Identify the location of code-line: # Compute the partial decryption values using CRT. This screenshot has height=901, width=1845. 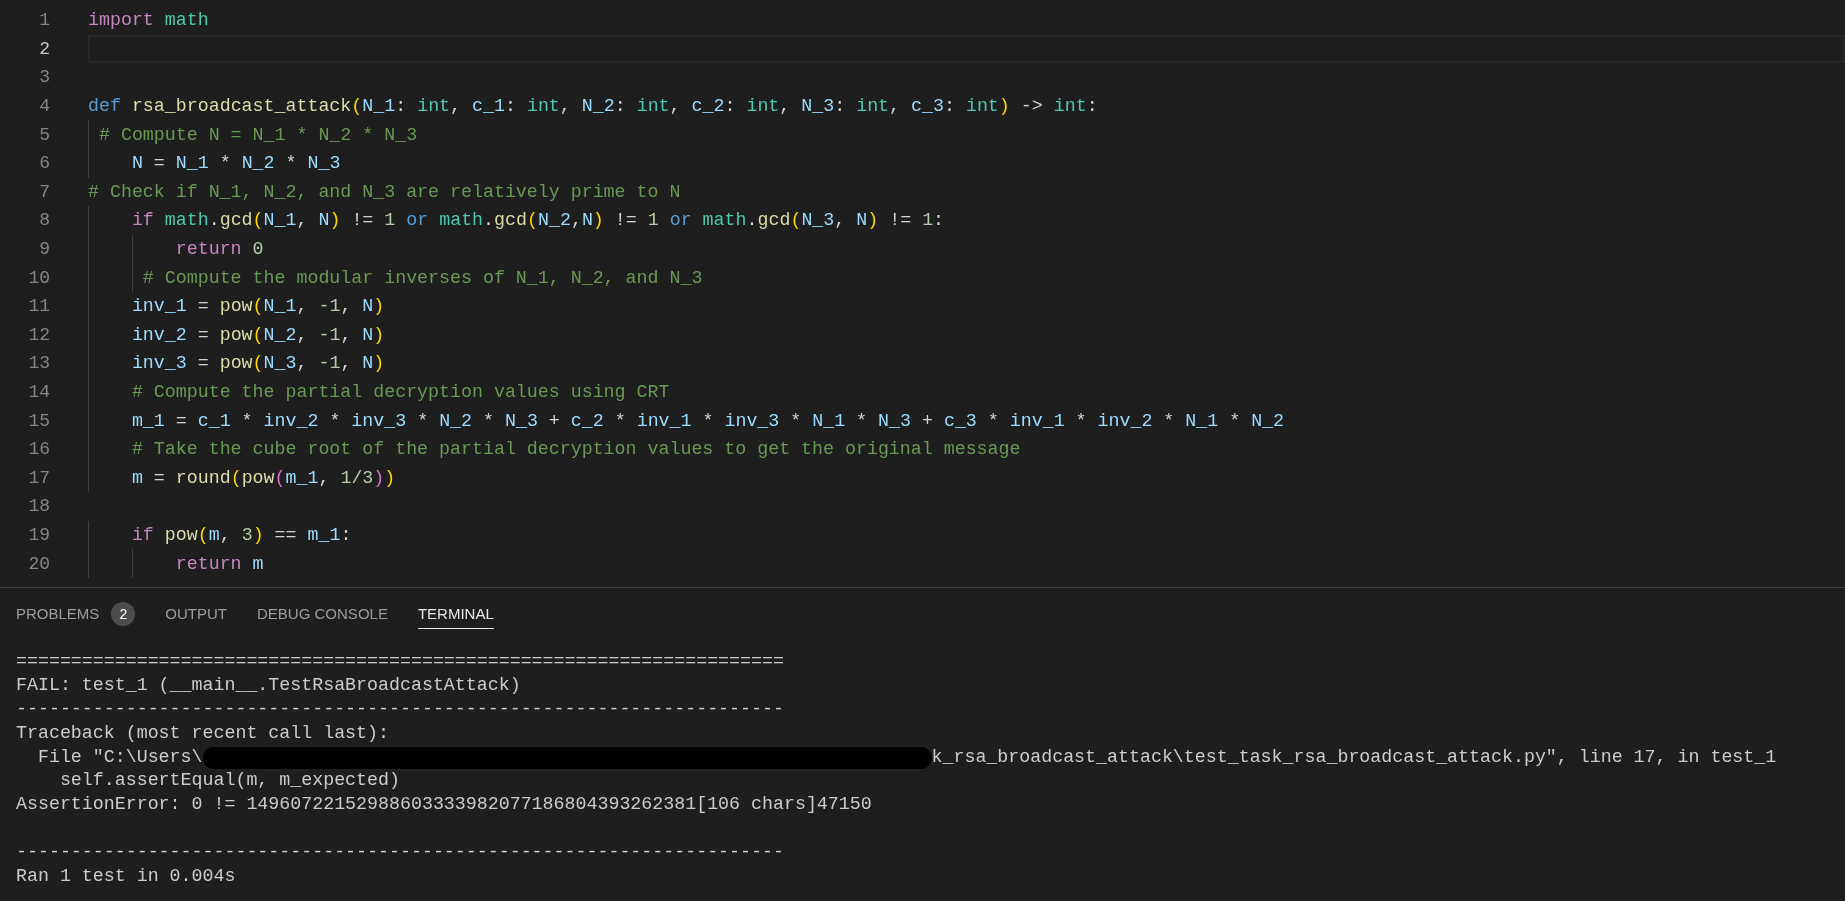
(400, 392).